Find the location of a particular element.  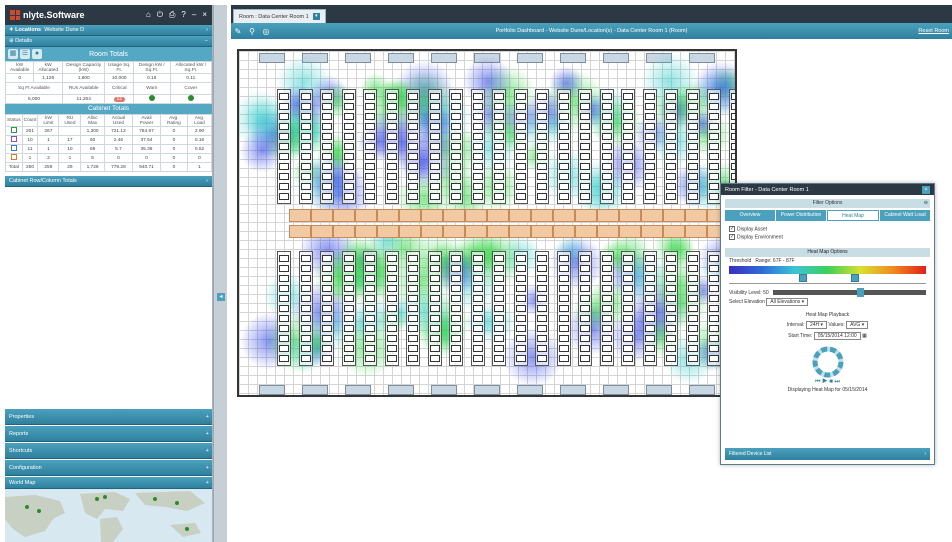

world-map-graphic is located at coordinates (108, 515).